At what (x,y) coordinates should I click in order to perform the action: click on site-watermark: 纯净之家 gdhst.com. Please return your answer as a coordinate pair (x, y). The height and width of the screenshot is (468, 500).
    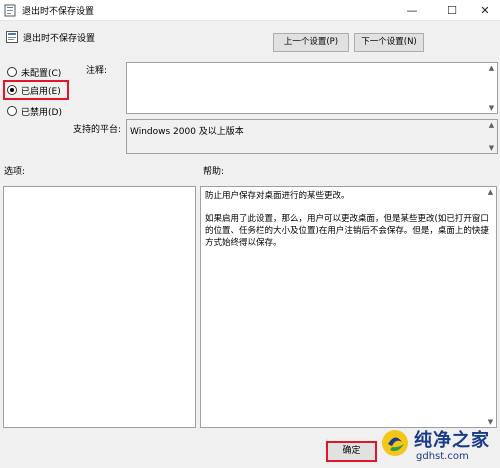
    Looking at the image, I should click on (440, 444).